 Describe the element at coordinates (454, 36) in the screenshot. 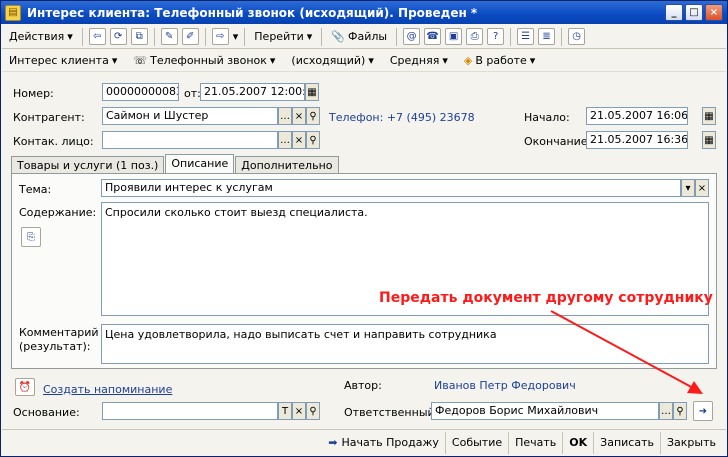

I see `briefcase-icon: ▣` at that location.